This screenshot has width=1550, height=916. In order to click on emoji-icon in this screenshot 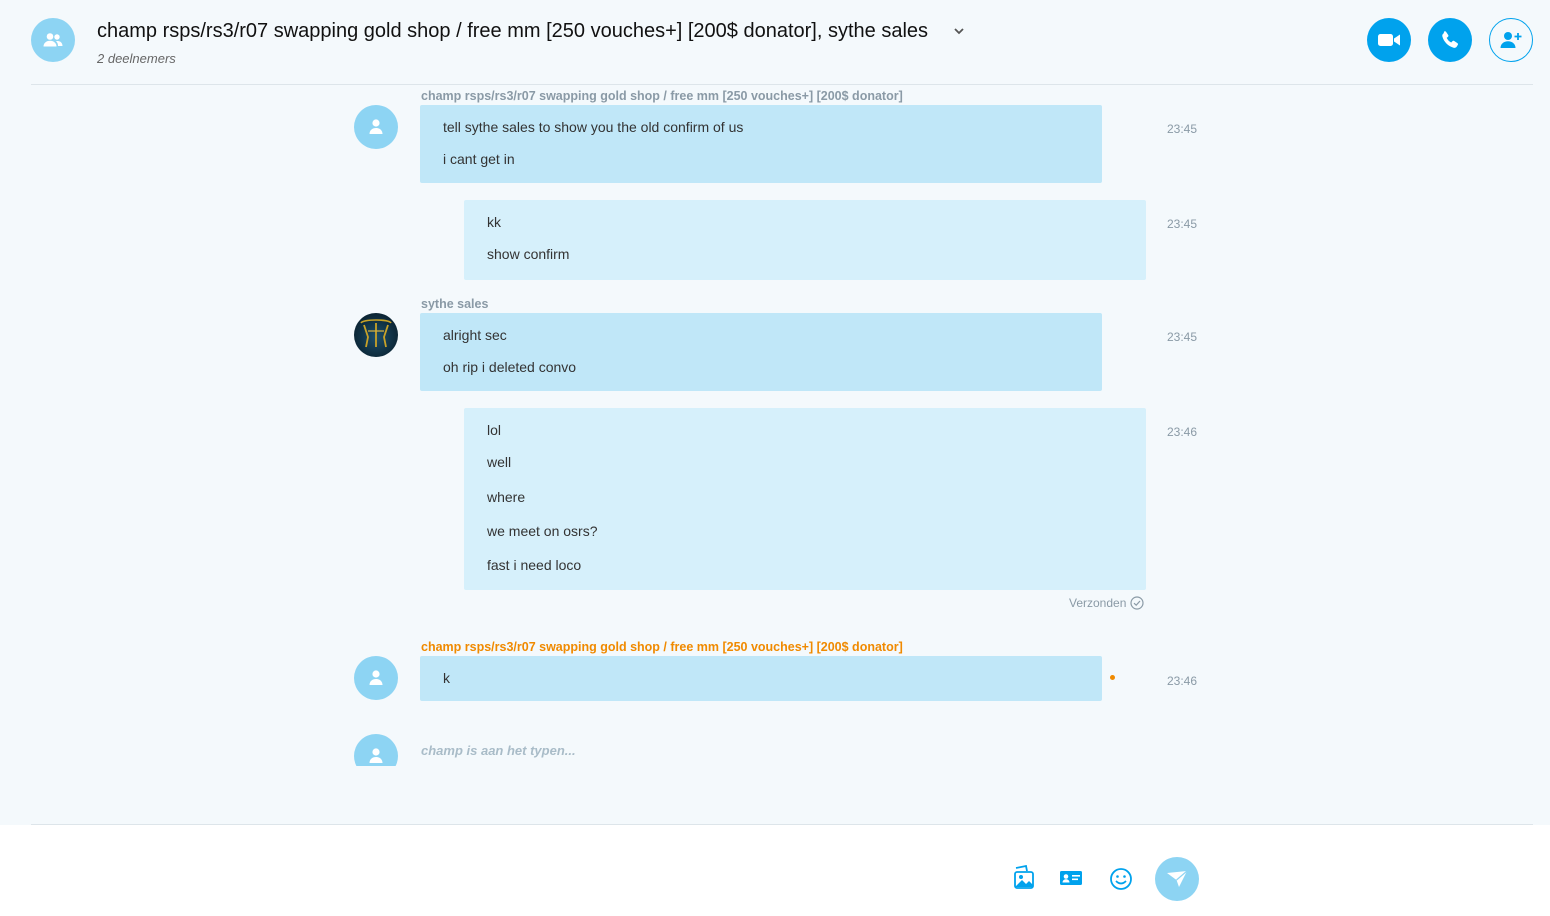, I will do `click(1121, 879)`.